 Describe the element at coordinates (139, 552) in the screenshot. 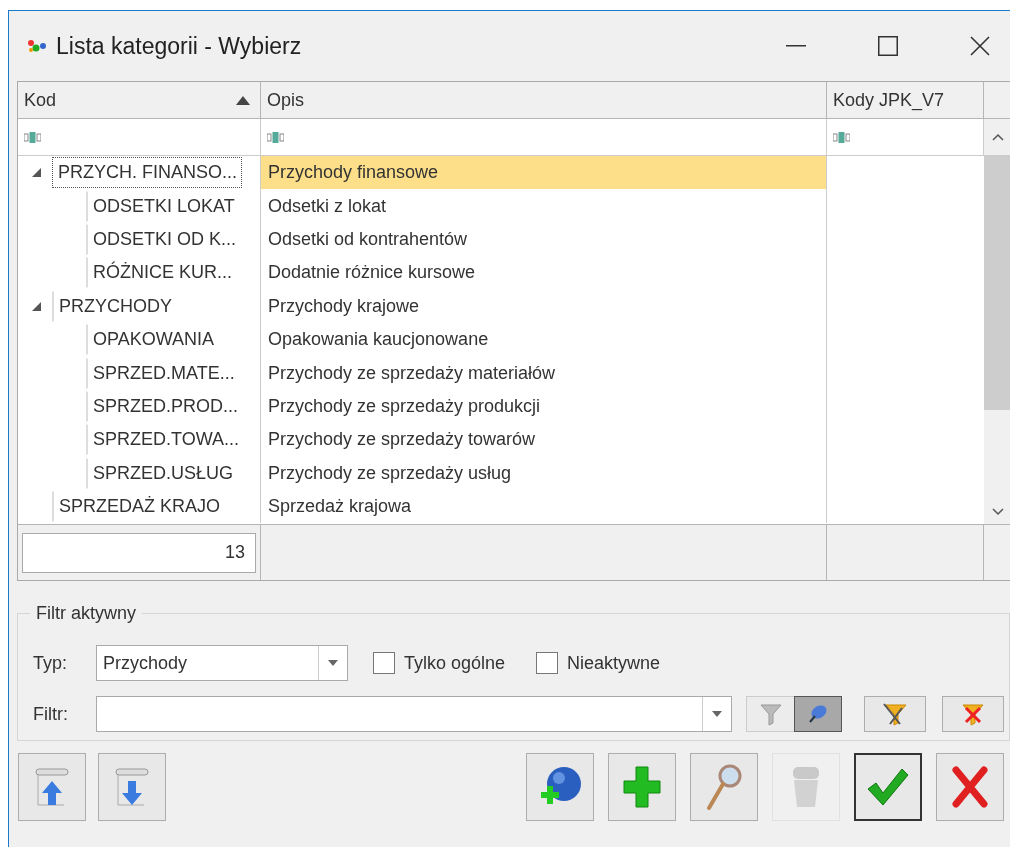

I see `row-count: 13` at that location.